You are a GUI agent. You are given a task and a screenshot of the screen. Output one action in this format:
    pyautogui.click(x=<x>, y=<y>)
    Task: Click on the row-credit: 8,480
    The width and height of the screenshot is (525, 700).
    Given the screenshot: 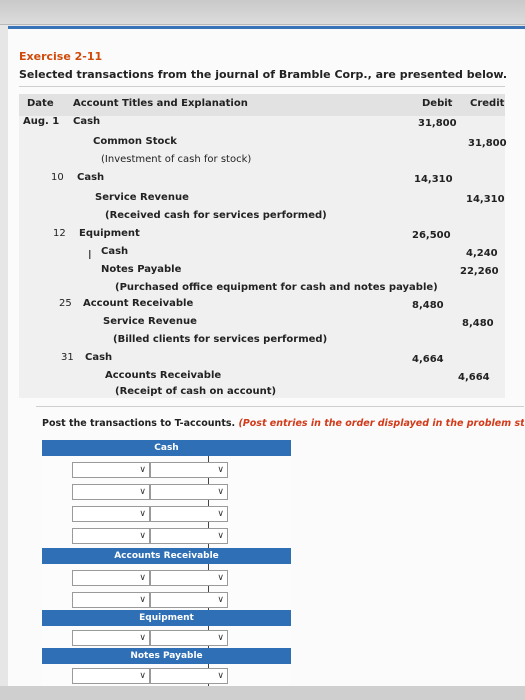 What is the action you would take?
    pyautogui.click(x=478, y=323)
    